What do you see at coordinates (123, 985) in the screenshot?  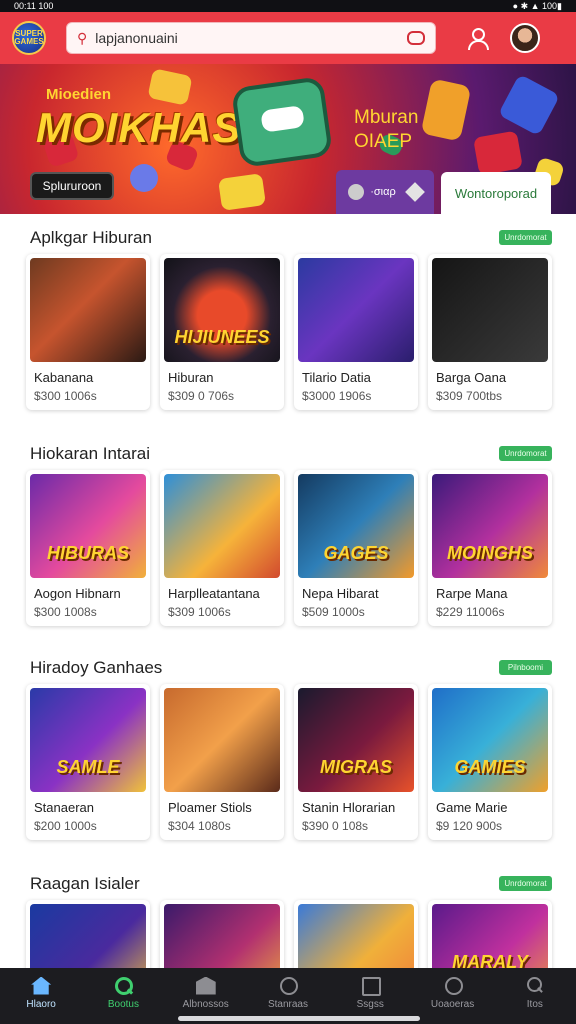 I see `search-icon` at bounding box center [123, 985].